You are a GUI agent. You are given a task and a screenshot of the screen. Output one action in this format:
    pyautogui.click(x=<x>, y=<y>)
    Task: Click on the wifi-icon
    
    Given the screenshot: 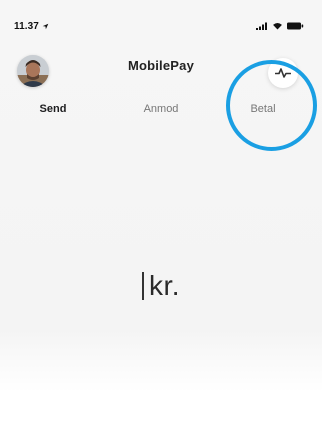 What is the action you would take?
    pyautogui.click(x=277, y=26)
    